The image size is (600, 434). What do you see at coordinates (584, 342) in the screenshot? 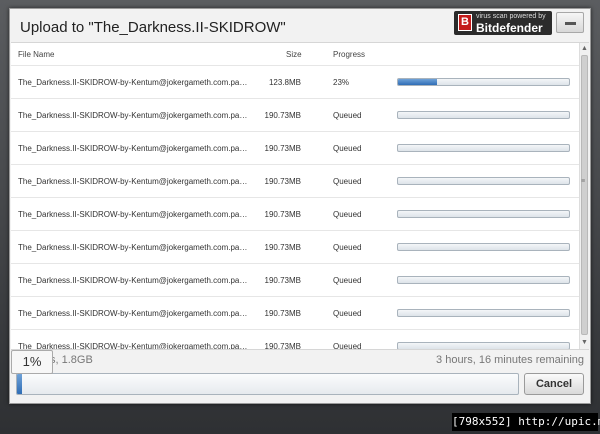
I see `scroll-down-arrow-icon: ▼` at bounding box center [584, 342].